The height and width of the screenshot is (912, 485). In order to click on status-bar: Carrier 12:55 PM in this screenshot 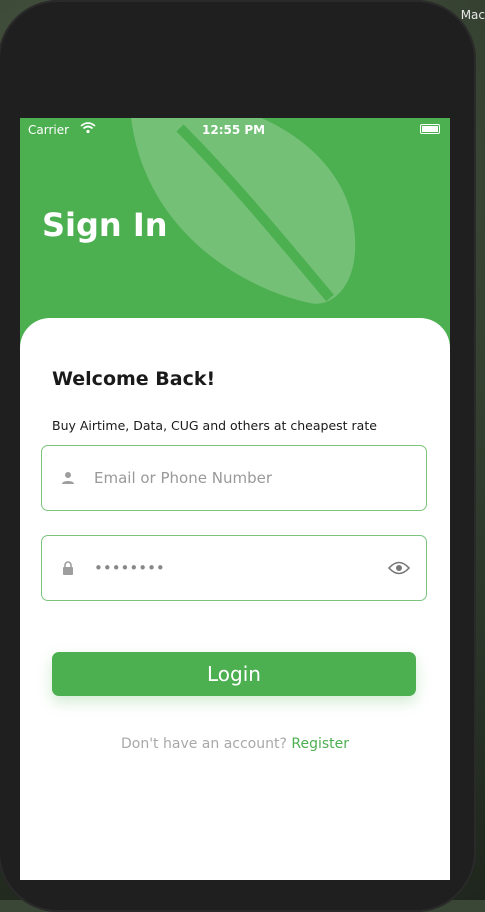, I will do `click(235, 130)`.